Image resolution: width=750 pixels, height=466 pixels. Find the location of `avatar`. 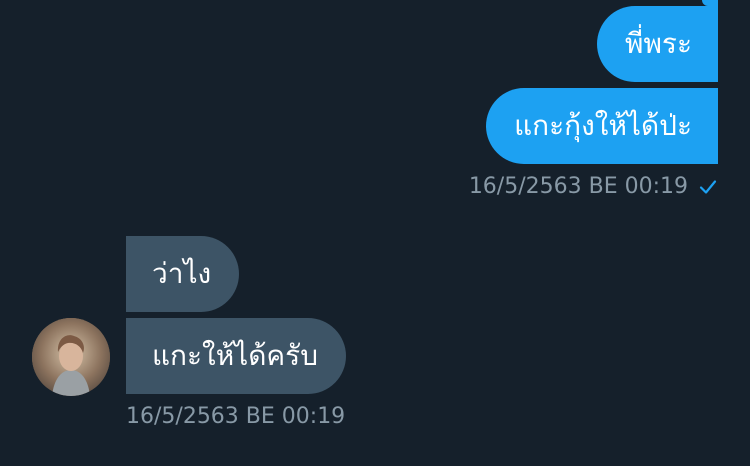

avatar is located at coordinates (71, 357).